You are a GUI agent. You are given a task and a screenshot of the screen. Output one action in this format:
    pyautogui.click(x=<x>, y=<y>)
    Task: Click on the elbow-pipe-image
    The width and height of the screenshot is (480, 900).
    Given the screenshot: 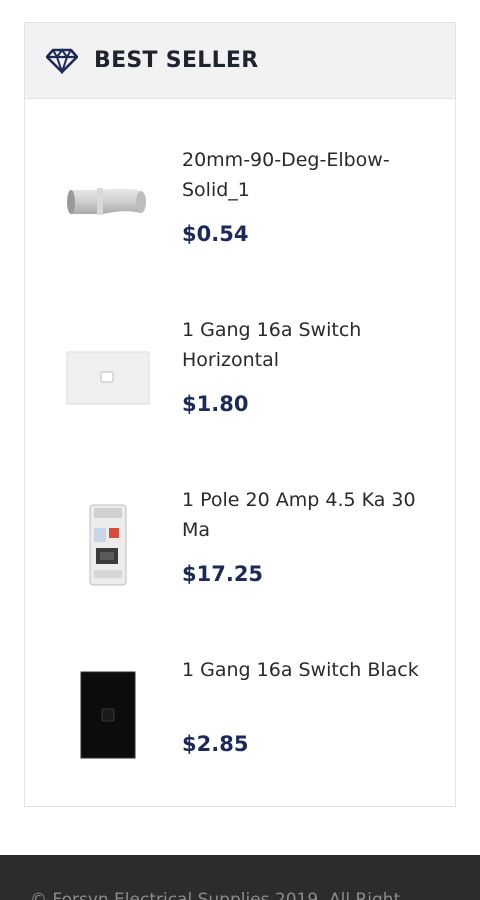 What is the action you would take?
    pyautogui.click(x=108, y=205)
    